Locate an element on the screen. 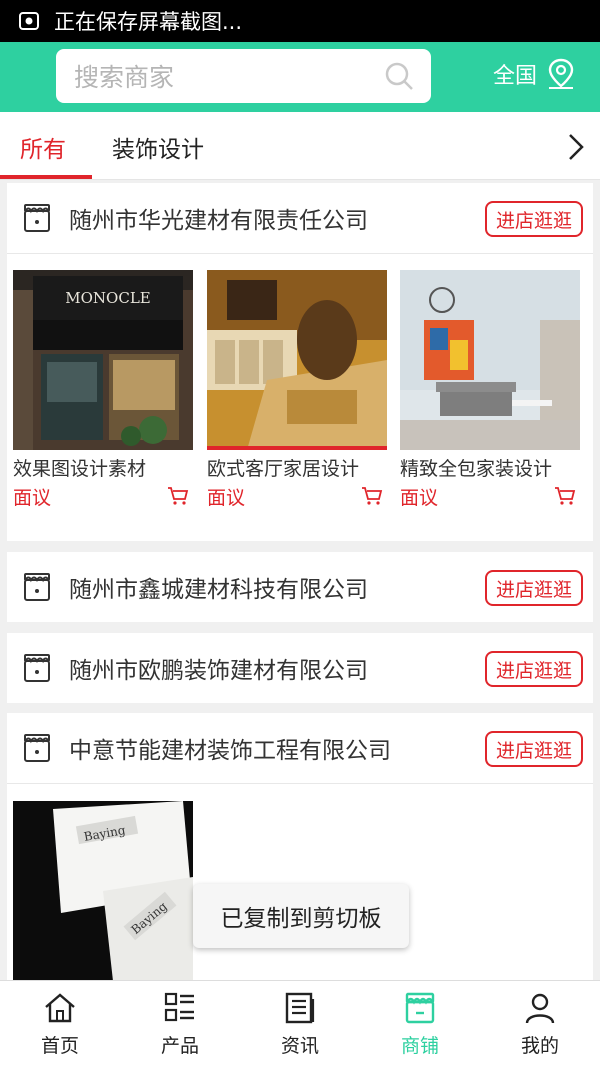 The width and height of the screenshot is (600, 1067). grid-list-icon is located at coordinates (179, 1007).